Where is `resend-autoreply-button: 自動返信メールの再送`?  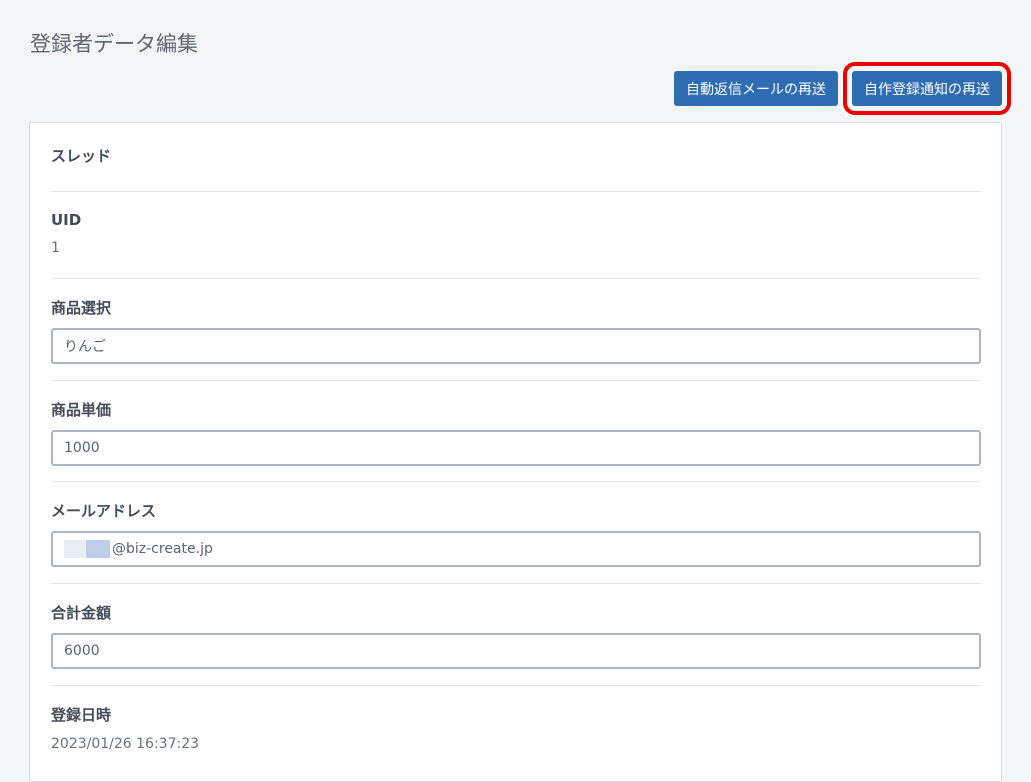
resend-autoreply-button: 自動返信メールの再送 is located at coordinates (756, 88).